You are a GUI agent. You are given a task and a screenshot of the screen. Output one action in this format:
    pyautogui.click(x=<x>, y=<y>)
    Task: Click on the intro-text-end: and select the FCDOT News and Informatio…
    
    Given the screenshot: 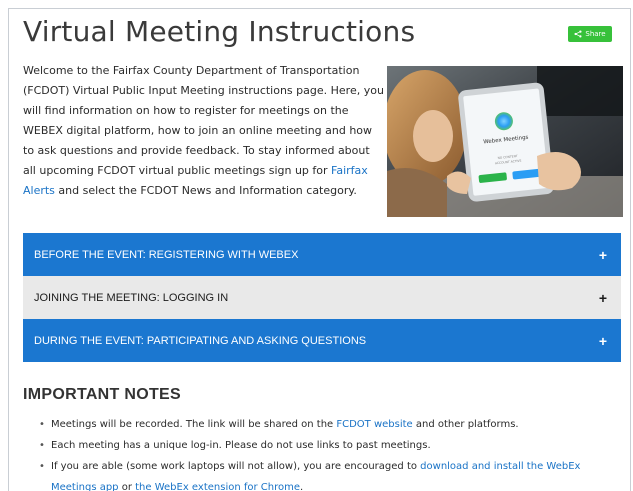 What is the action you would take?
    pyautogui.click(x=205, y=190)
    